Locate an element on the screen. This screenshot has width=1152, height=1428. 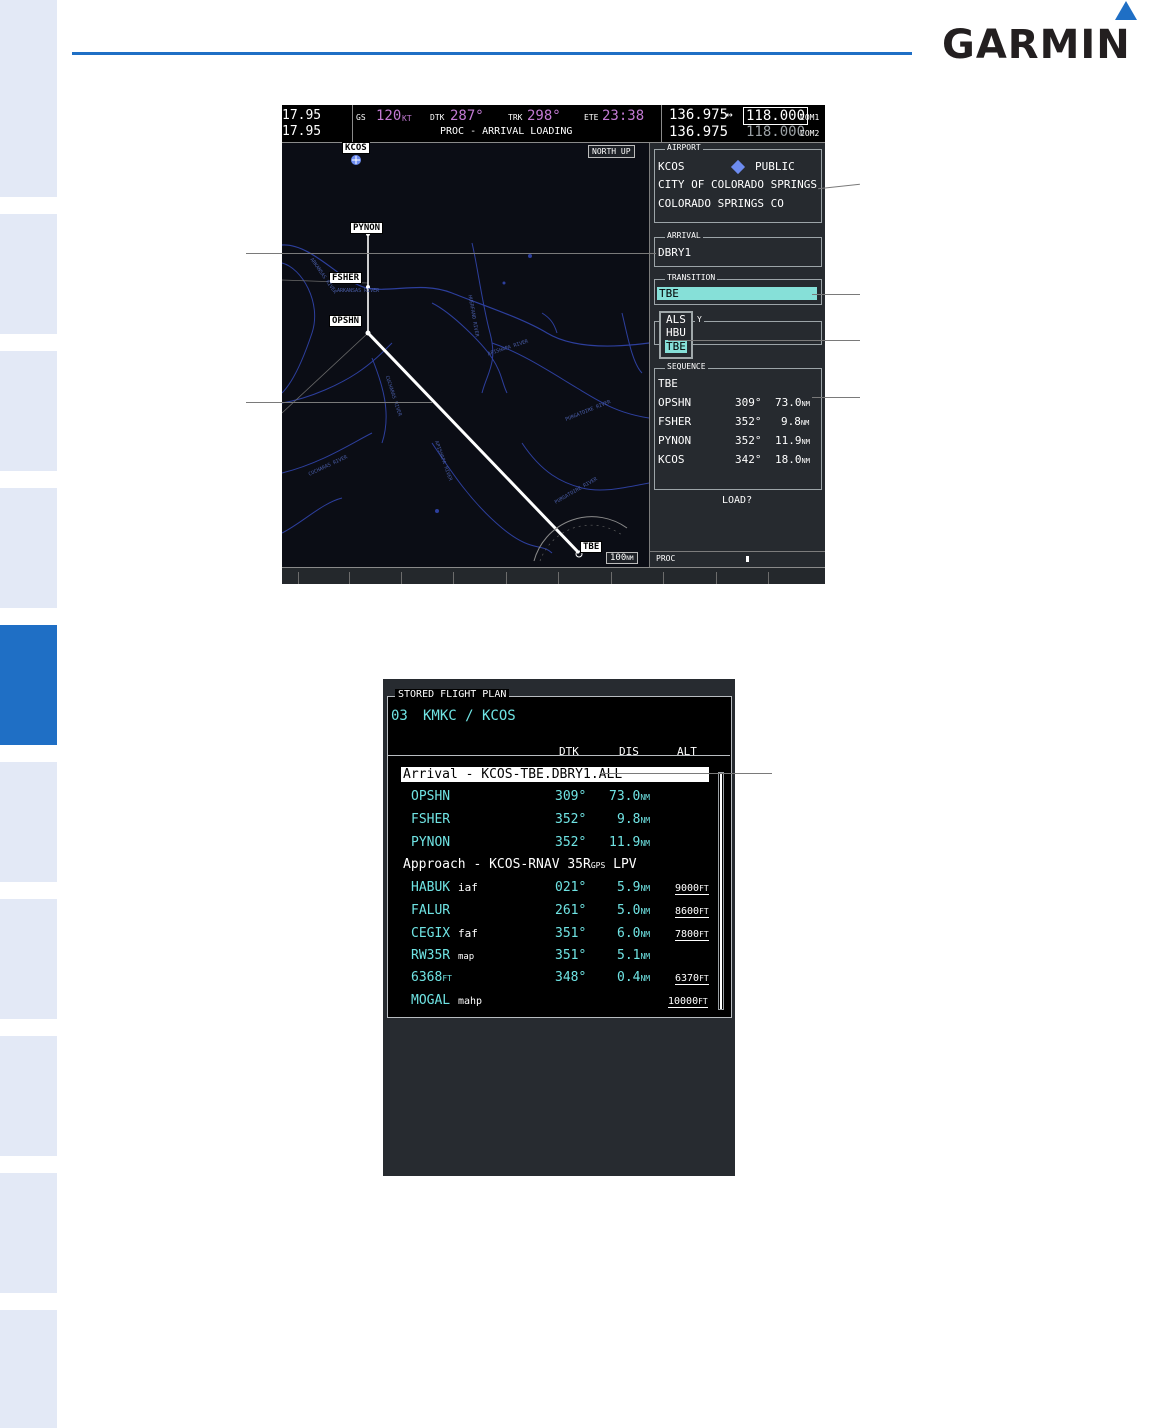
airport-group-title: AIRPORT is located at coordinates (684, 147).